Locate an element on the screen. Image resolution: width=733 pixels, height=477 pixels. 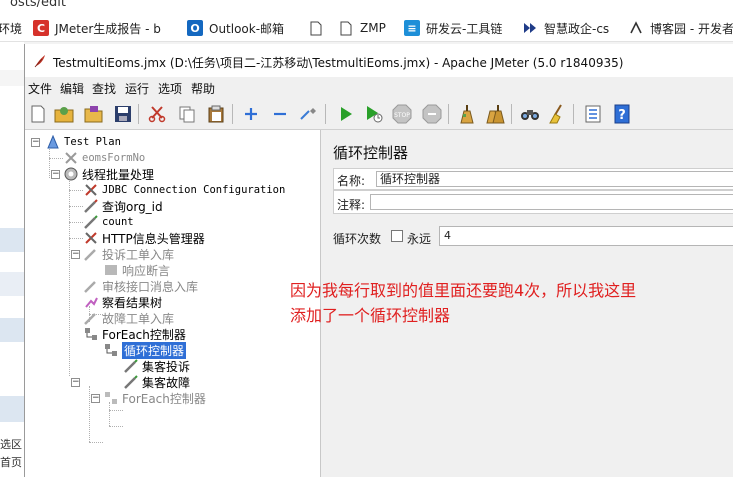
tree-node-jdbc-config: JDBC Connection Configuration is located at coordinates (184, 190).